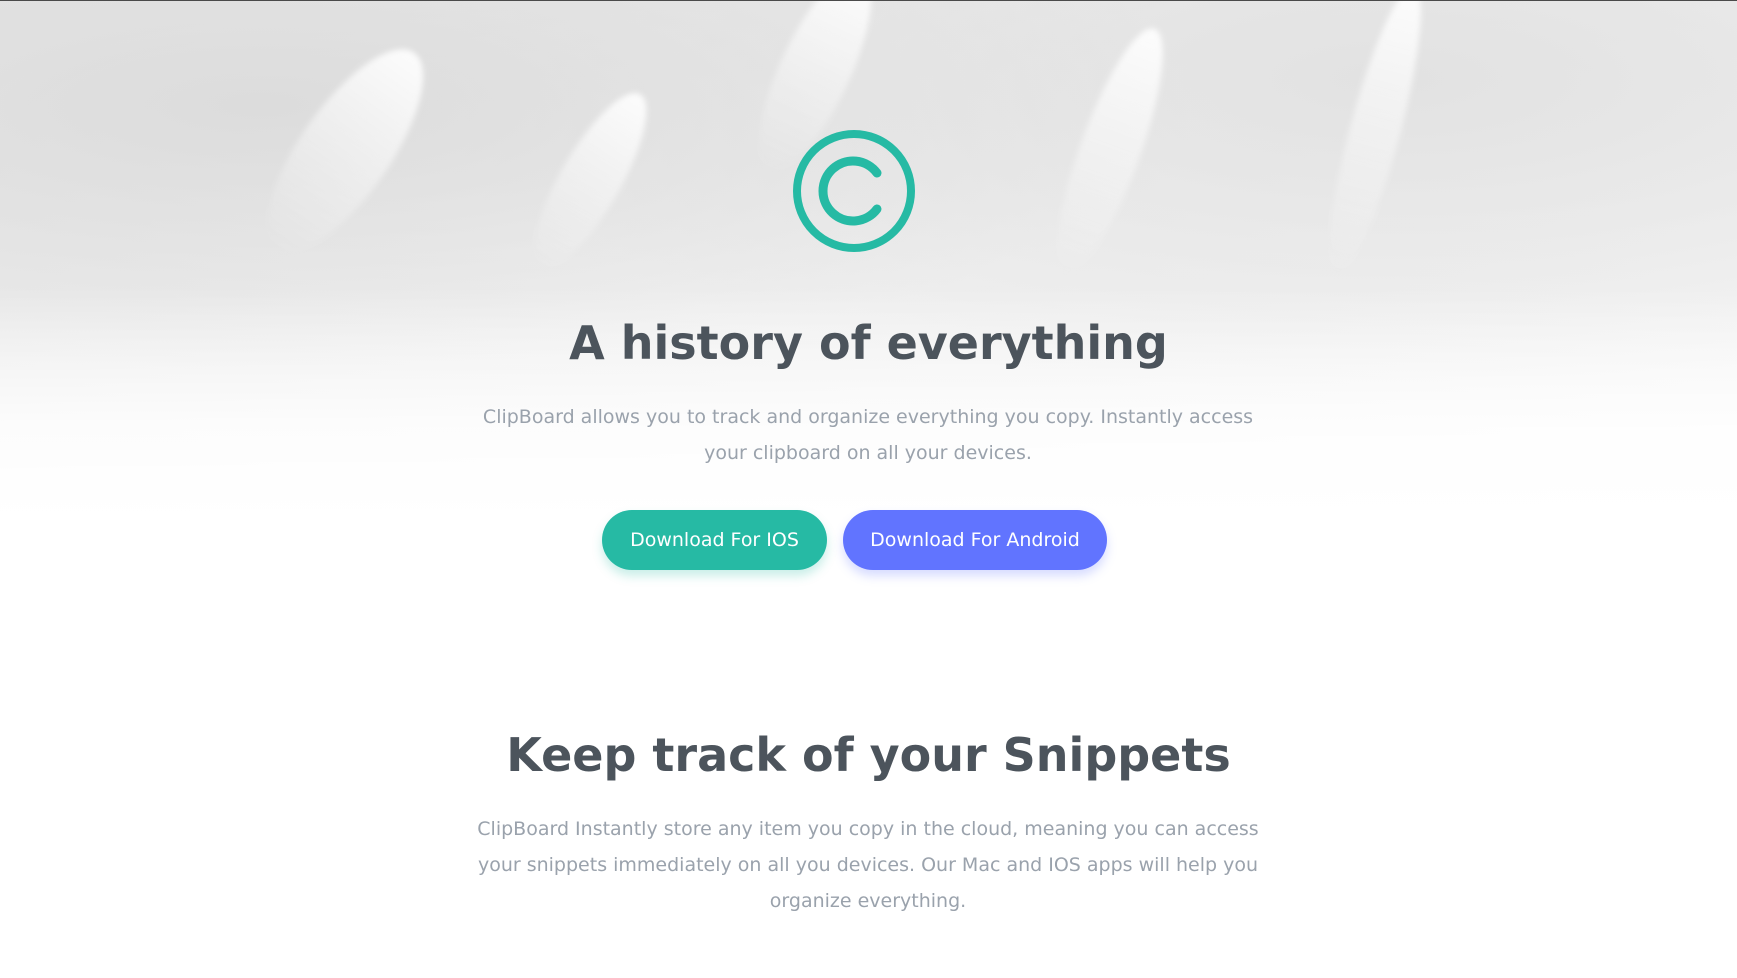 The image size is (1737, 978). Describe the element at coordinates (975, 540) in the screenshot. I see `download-android-button: Download For Android` at that location.